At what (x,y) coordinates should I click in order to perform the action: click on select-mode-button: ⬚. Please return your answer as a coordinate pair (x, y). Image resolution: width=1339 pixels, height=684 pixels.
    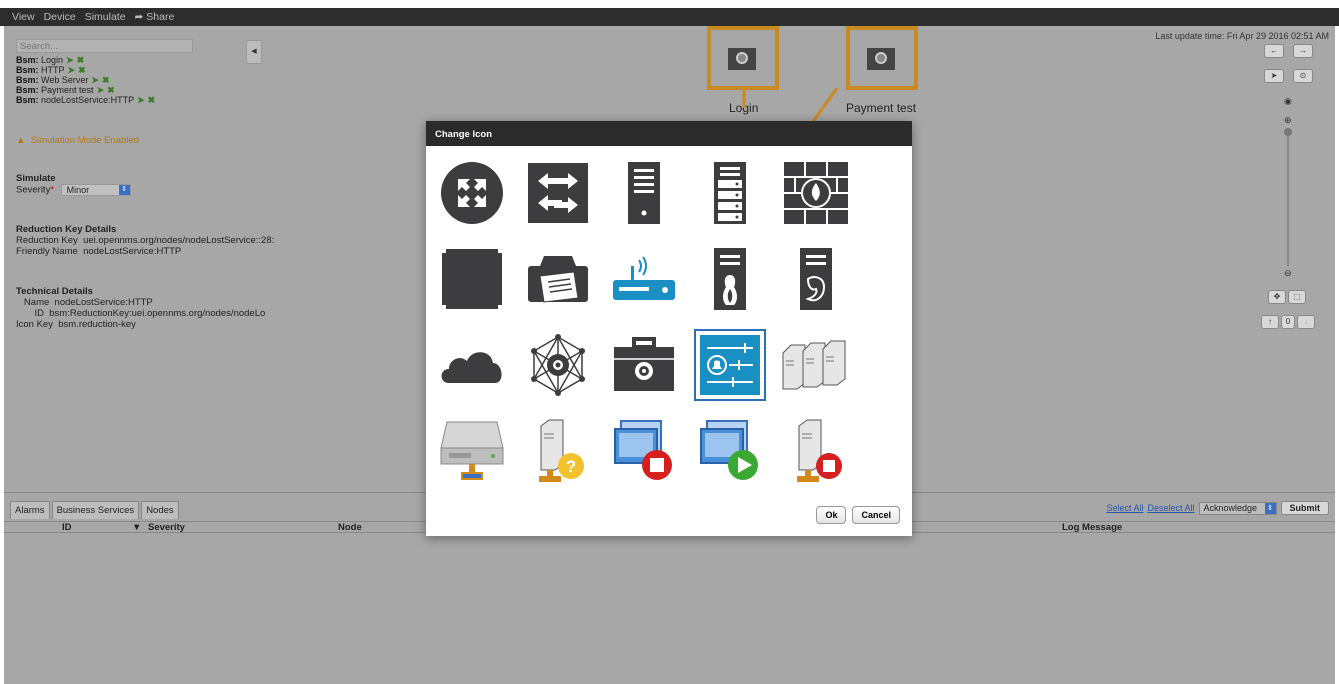
    Looking at the image, I should click on (1297, 297).